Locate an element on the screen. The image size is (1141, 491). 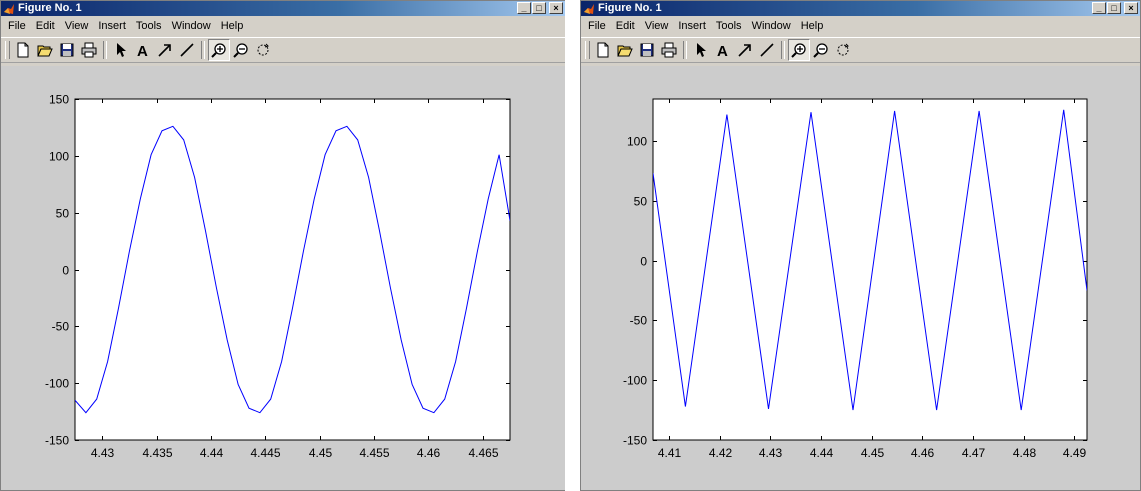
zoom-in-icon is located at coordinates (799, 50).